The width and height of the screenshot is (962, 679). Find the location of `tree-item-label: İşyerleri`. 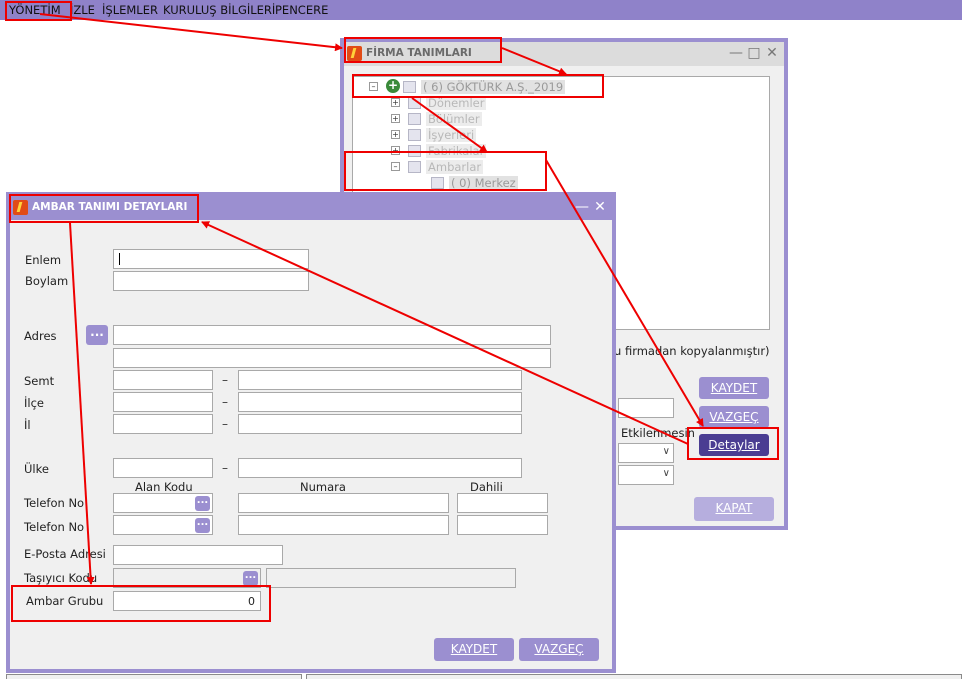

tree-item-label: İşyerleri is located at coordinates (451, 135).